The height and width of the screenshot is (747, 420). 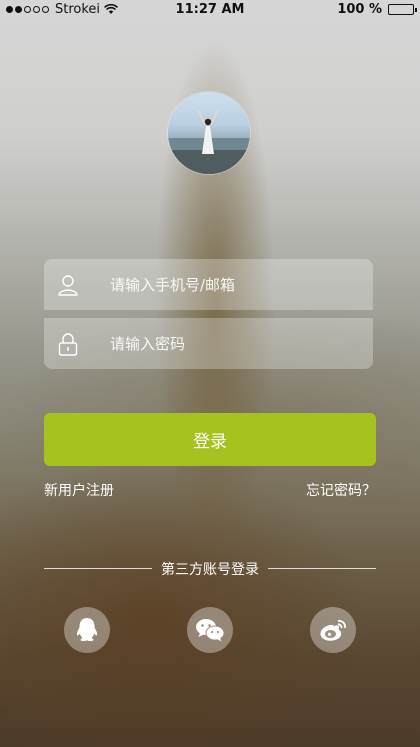 What do you see at coordinates (230, 343) in the screenshot?
I see `password-input` at bounding box center [230, 343].